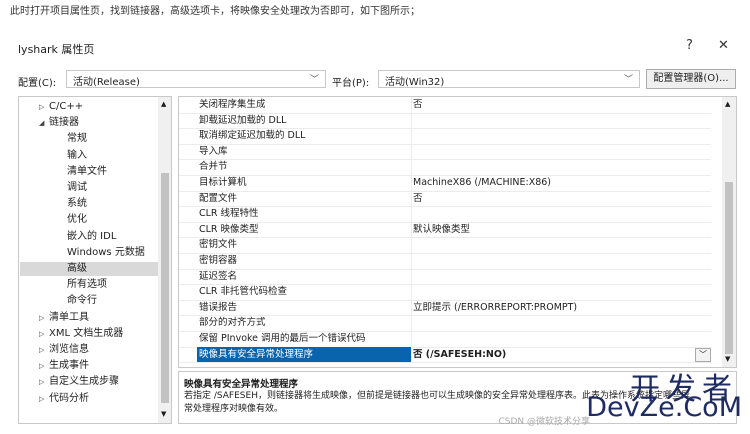 This screenshot has width=750, height=434. Describe the element at coordinates (495, 307) in the screenshot. I see `property-value: 立即提示 (/ERRORREPORT:PROMPT)` at that location.